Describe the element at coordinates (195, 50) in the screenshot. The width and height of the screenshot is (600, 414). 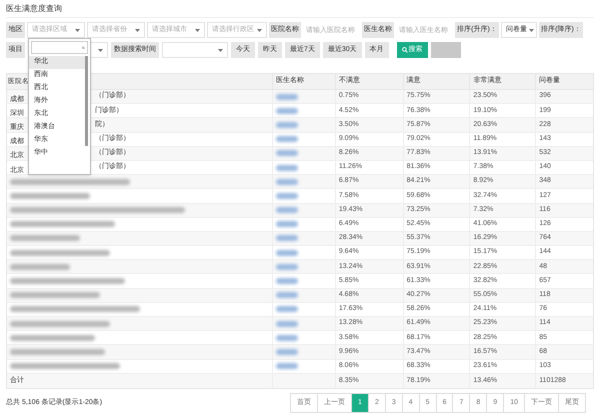
I see `select-field` at that location.